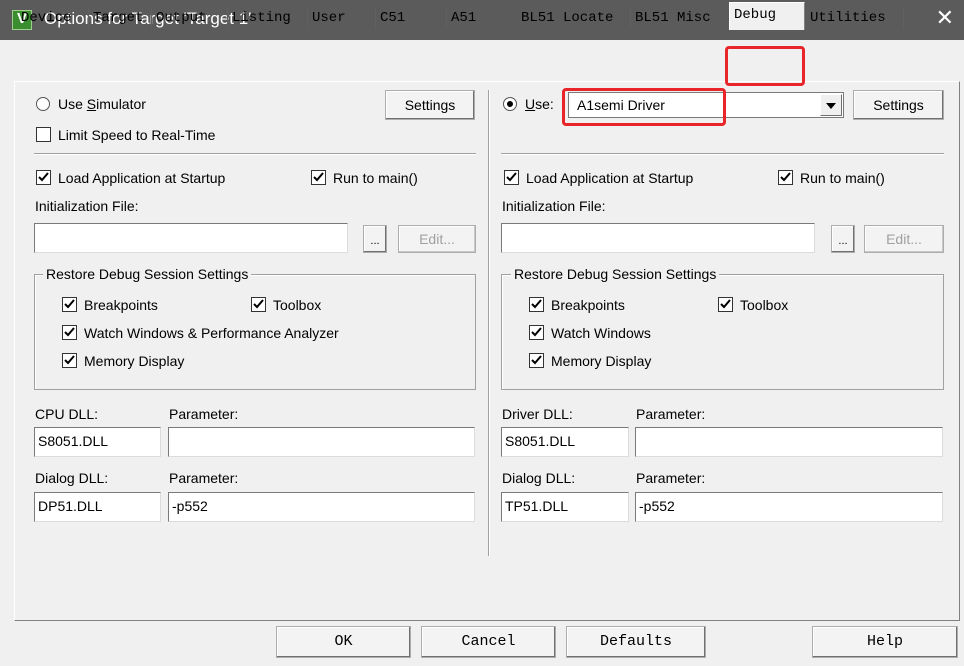 The image size is (964, 666). Describe the element at coordinates (565, 442) in the screenshot. I see `driver-dll-input: S8051.DLL` at that location.